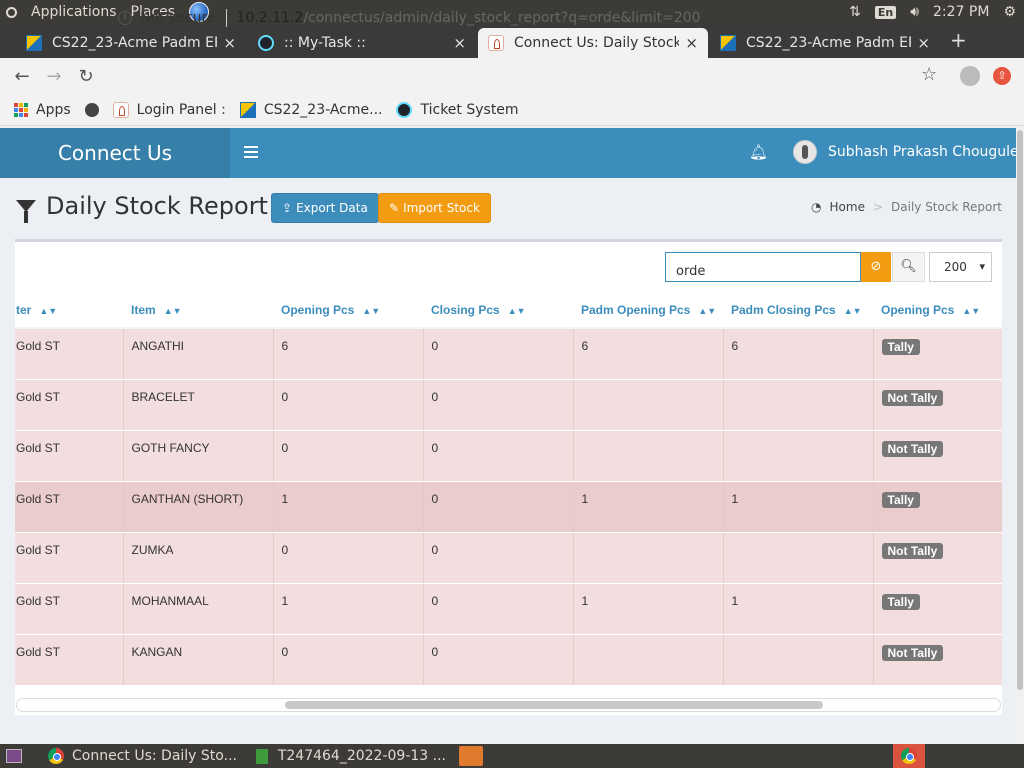 The image size is (1024, 768). I want to click on tab-connect-us: Connect Us: Daily Stock R ×, so click(593, 43).